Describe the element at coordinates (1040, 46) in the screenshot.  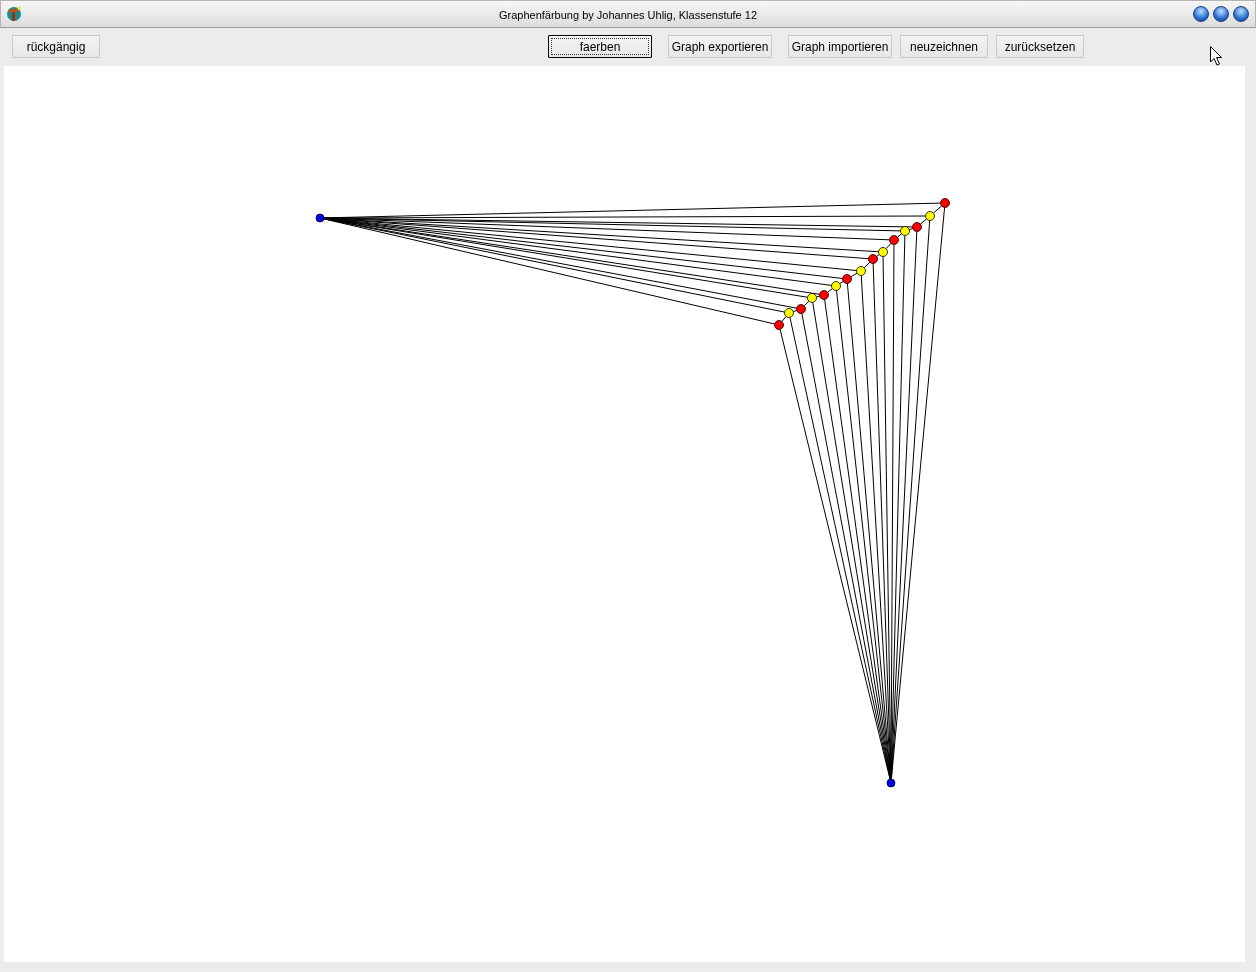
I see `toolbar-button: zurücksetzen` at that location.